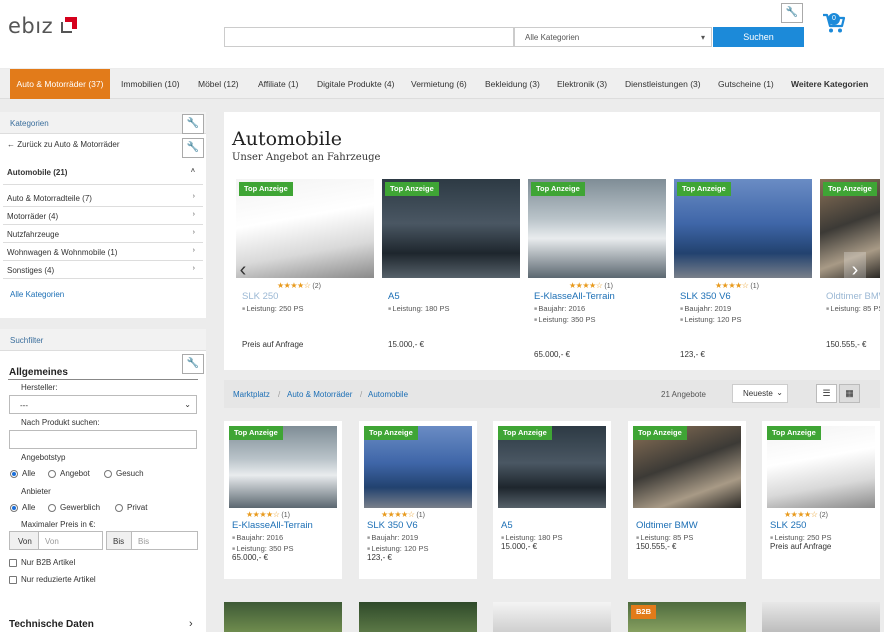 The width and height of the screenshot is (884, 632). What do you see at coordinates (103, 340) in the screenshot?
I see `filter-title: Suchfilter` at bounding box center [103, 340].